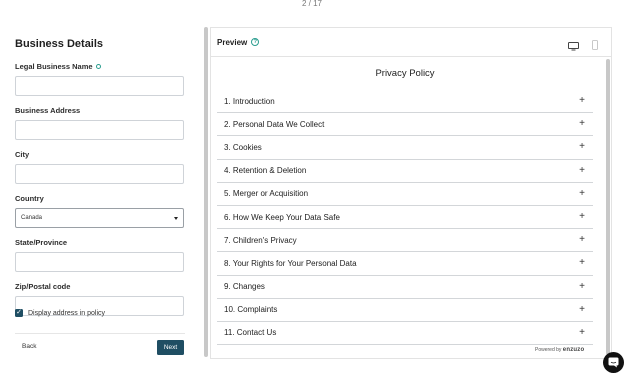 This screenshot has width=624, height=376. What do you see at coordinates (29, 346) in the screenshot?
I see `back-button: Back` at bounding box center [29, 346].